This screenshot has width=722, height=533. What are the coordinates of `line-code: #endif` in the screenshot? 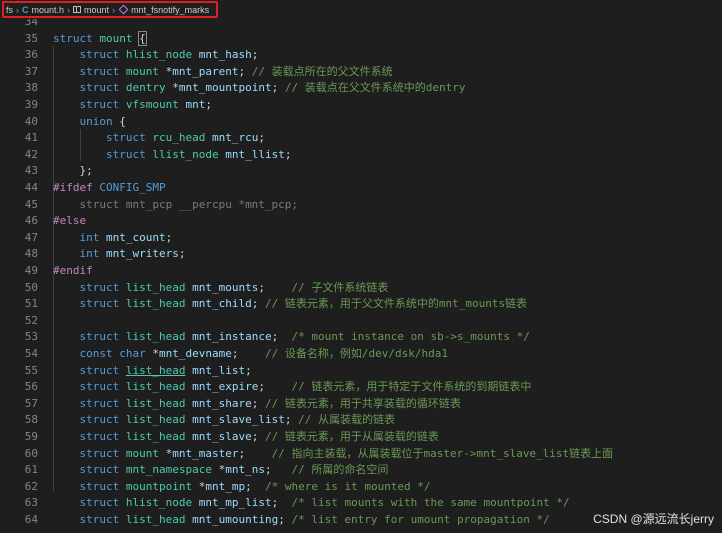 It's located at (73, 271).